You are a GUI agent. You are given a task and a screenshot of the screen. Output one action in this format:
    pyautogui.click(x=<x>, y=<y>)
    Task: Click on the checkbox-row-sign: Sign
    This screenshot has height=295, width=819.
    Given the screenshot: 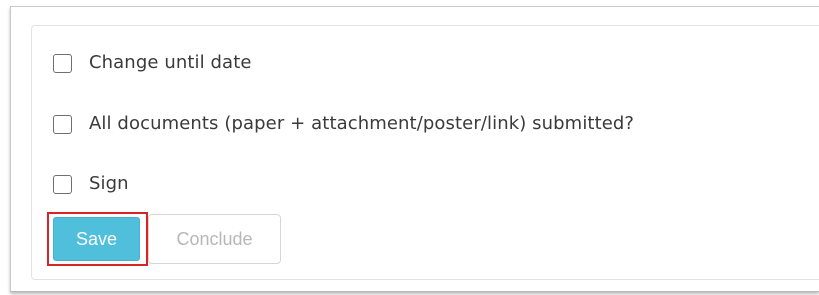 What is the action you would take?
    pyautogui.click(x=91, y=184)
    